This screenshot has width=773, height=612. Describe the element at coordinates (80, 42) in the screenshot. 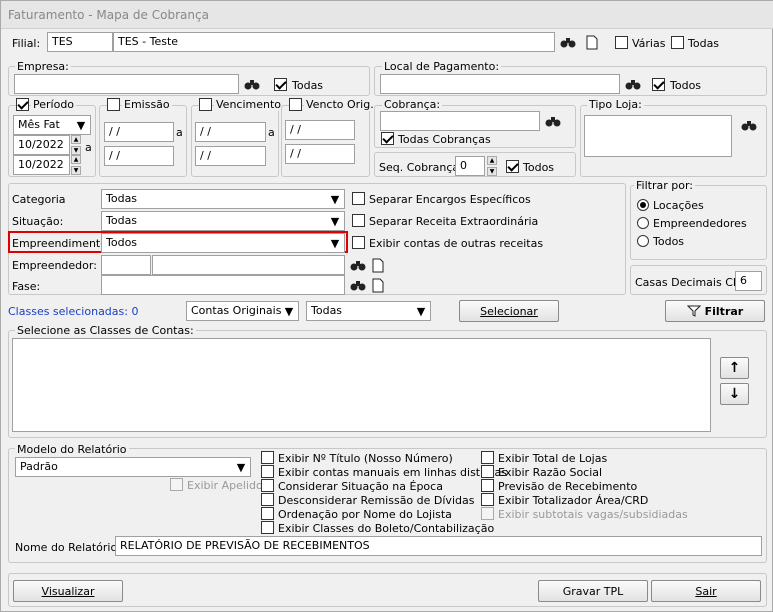

I see `filial-code-input: TES` at that location.